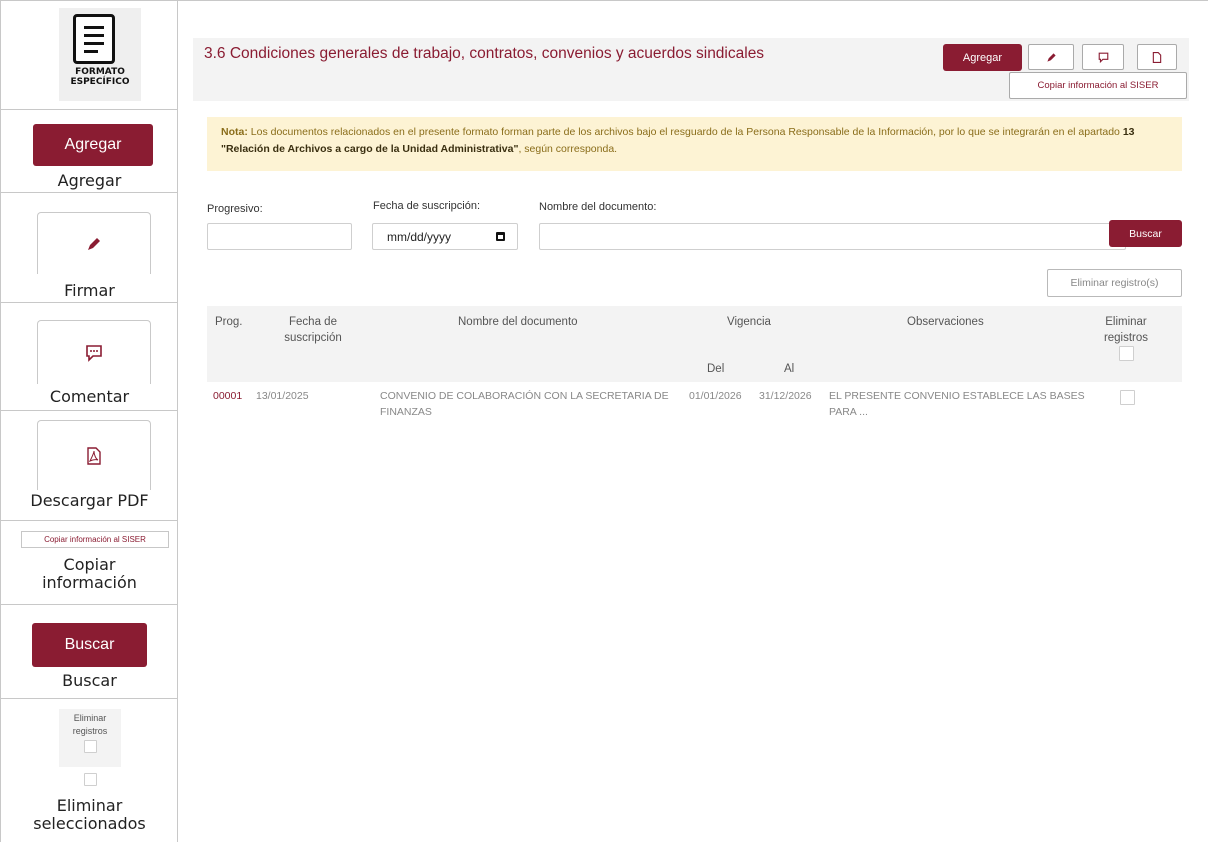 The image size is (1208, 842). I want to click on pdf-button, so click(1157, 57).